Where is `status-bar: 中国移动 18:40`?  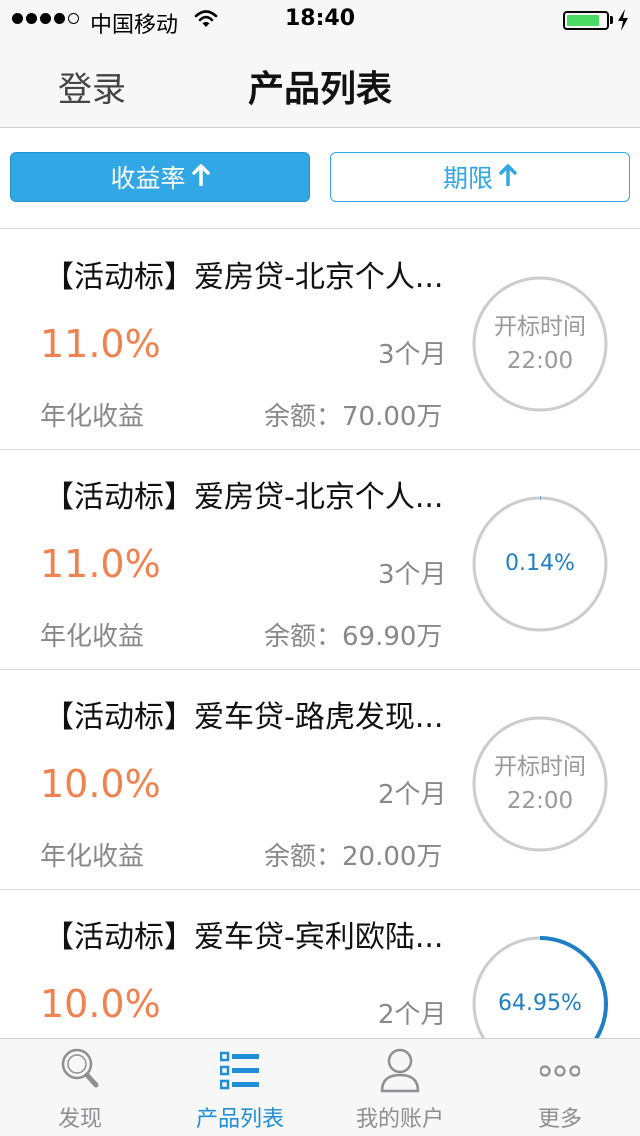 status-bar: 中国移动 18:40 is located at coordinates (320, 20).